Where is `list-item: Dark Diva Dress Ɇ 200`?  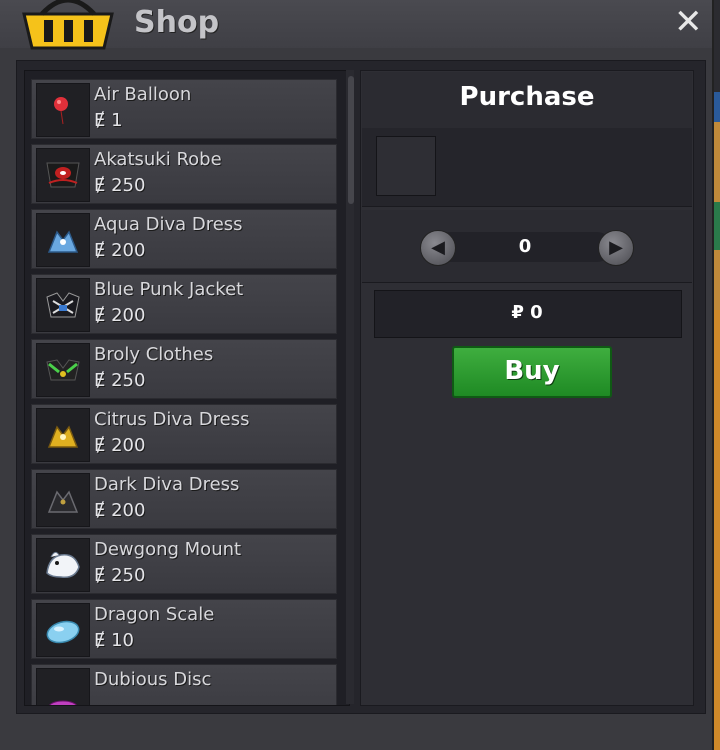
list-item: Dark Diva Dress Ɇ 200 is located at coordinates (184, 499).